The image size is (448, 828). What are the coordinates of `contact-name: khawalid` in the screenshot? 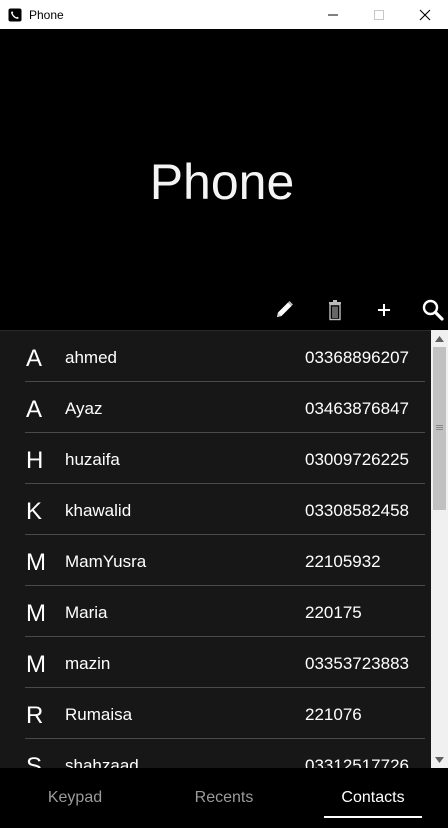 It's located at (98, 510).